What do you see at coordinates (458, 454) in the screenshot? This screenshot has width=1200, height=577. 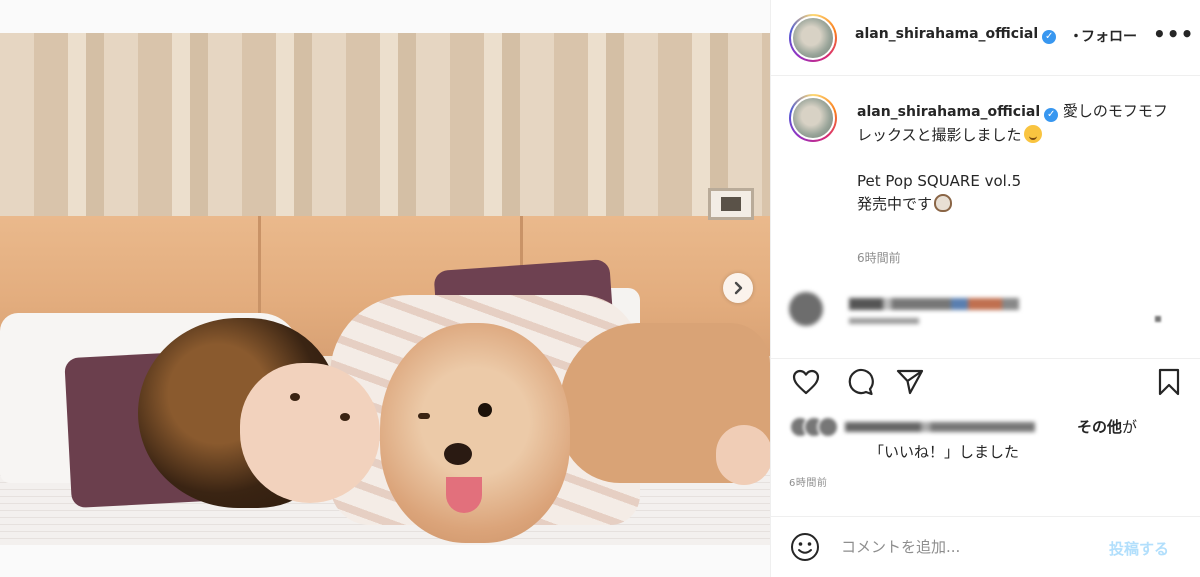 I see `dog-nose` at bounding box center [458, 454].